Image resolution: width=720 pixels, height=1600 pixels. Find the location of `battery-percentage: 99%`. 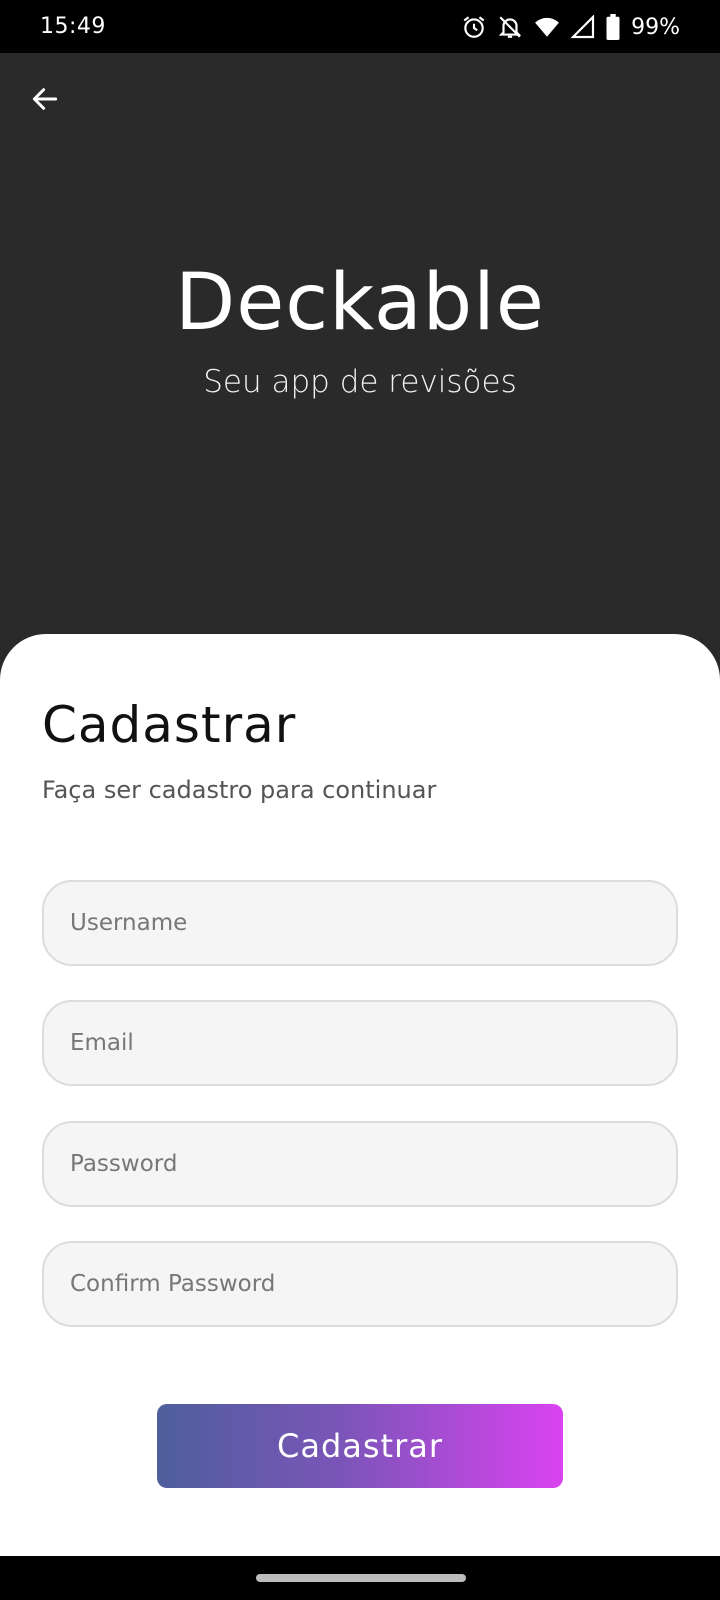

battery-percentage: 99% is located at coordinates (655, 27).